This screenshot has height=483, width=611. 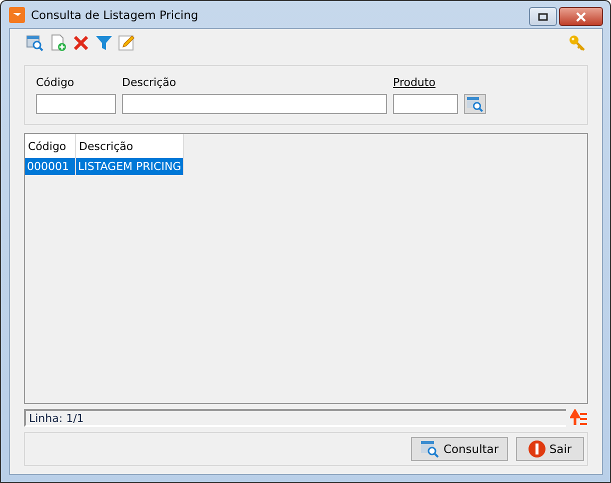 I want to click on window-title: Consulta de Listagem Pricing, so click(x=114, y=15).